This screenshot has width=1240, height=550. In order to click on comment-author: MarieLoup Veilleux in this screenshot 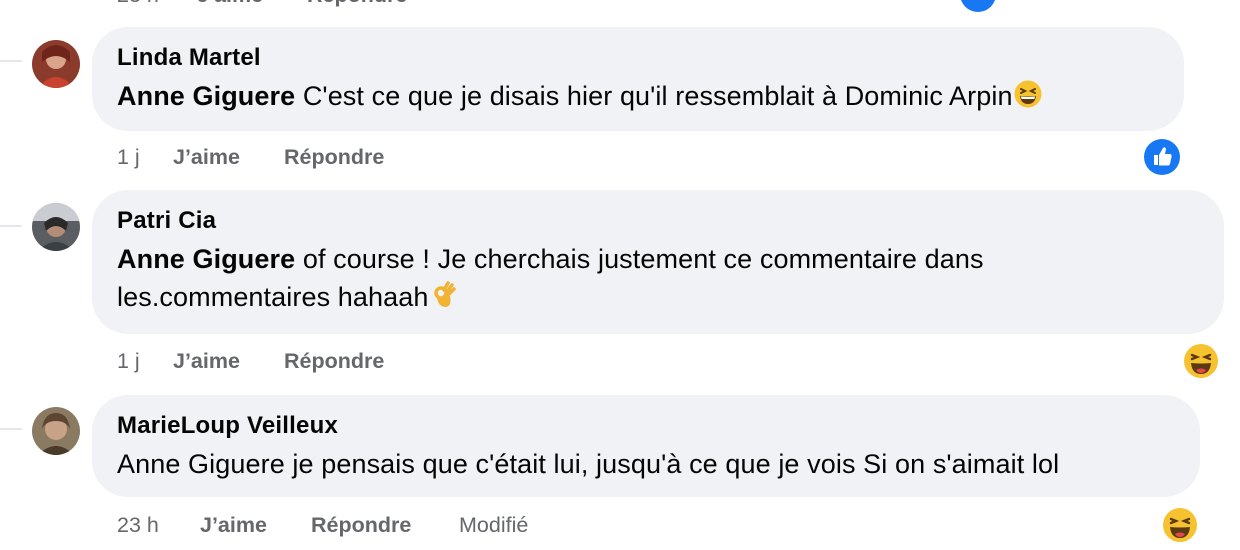, I will do `click(645, 426)`.